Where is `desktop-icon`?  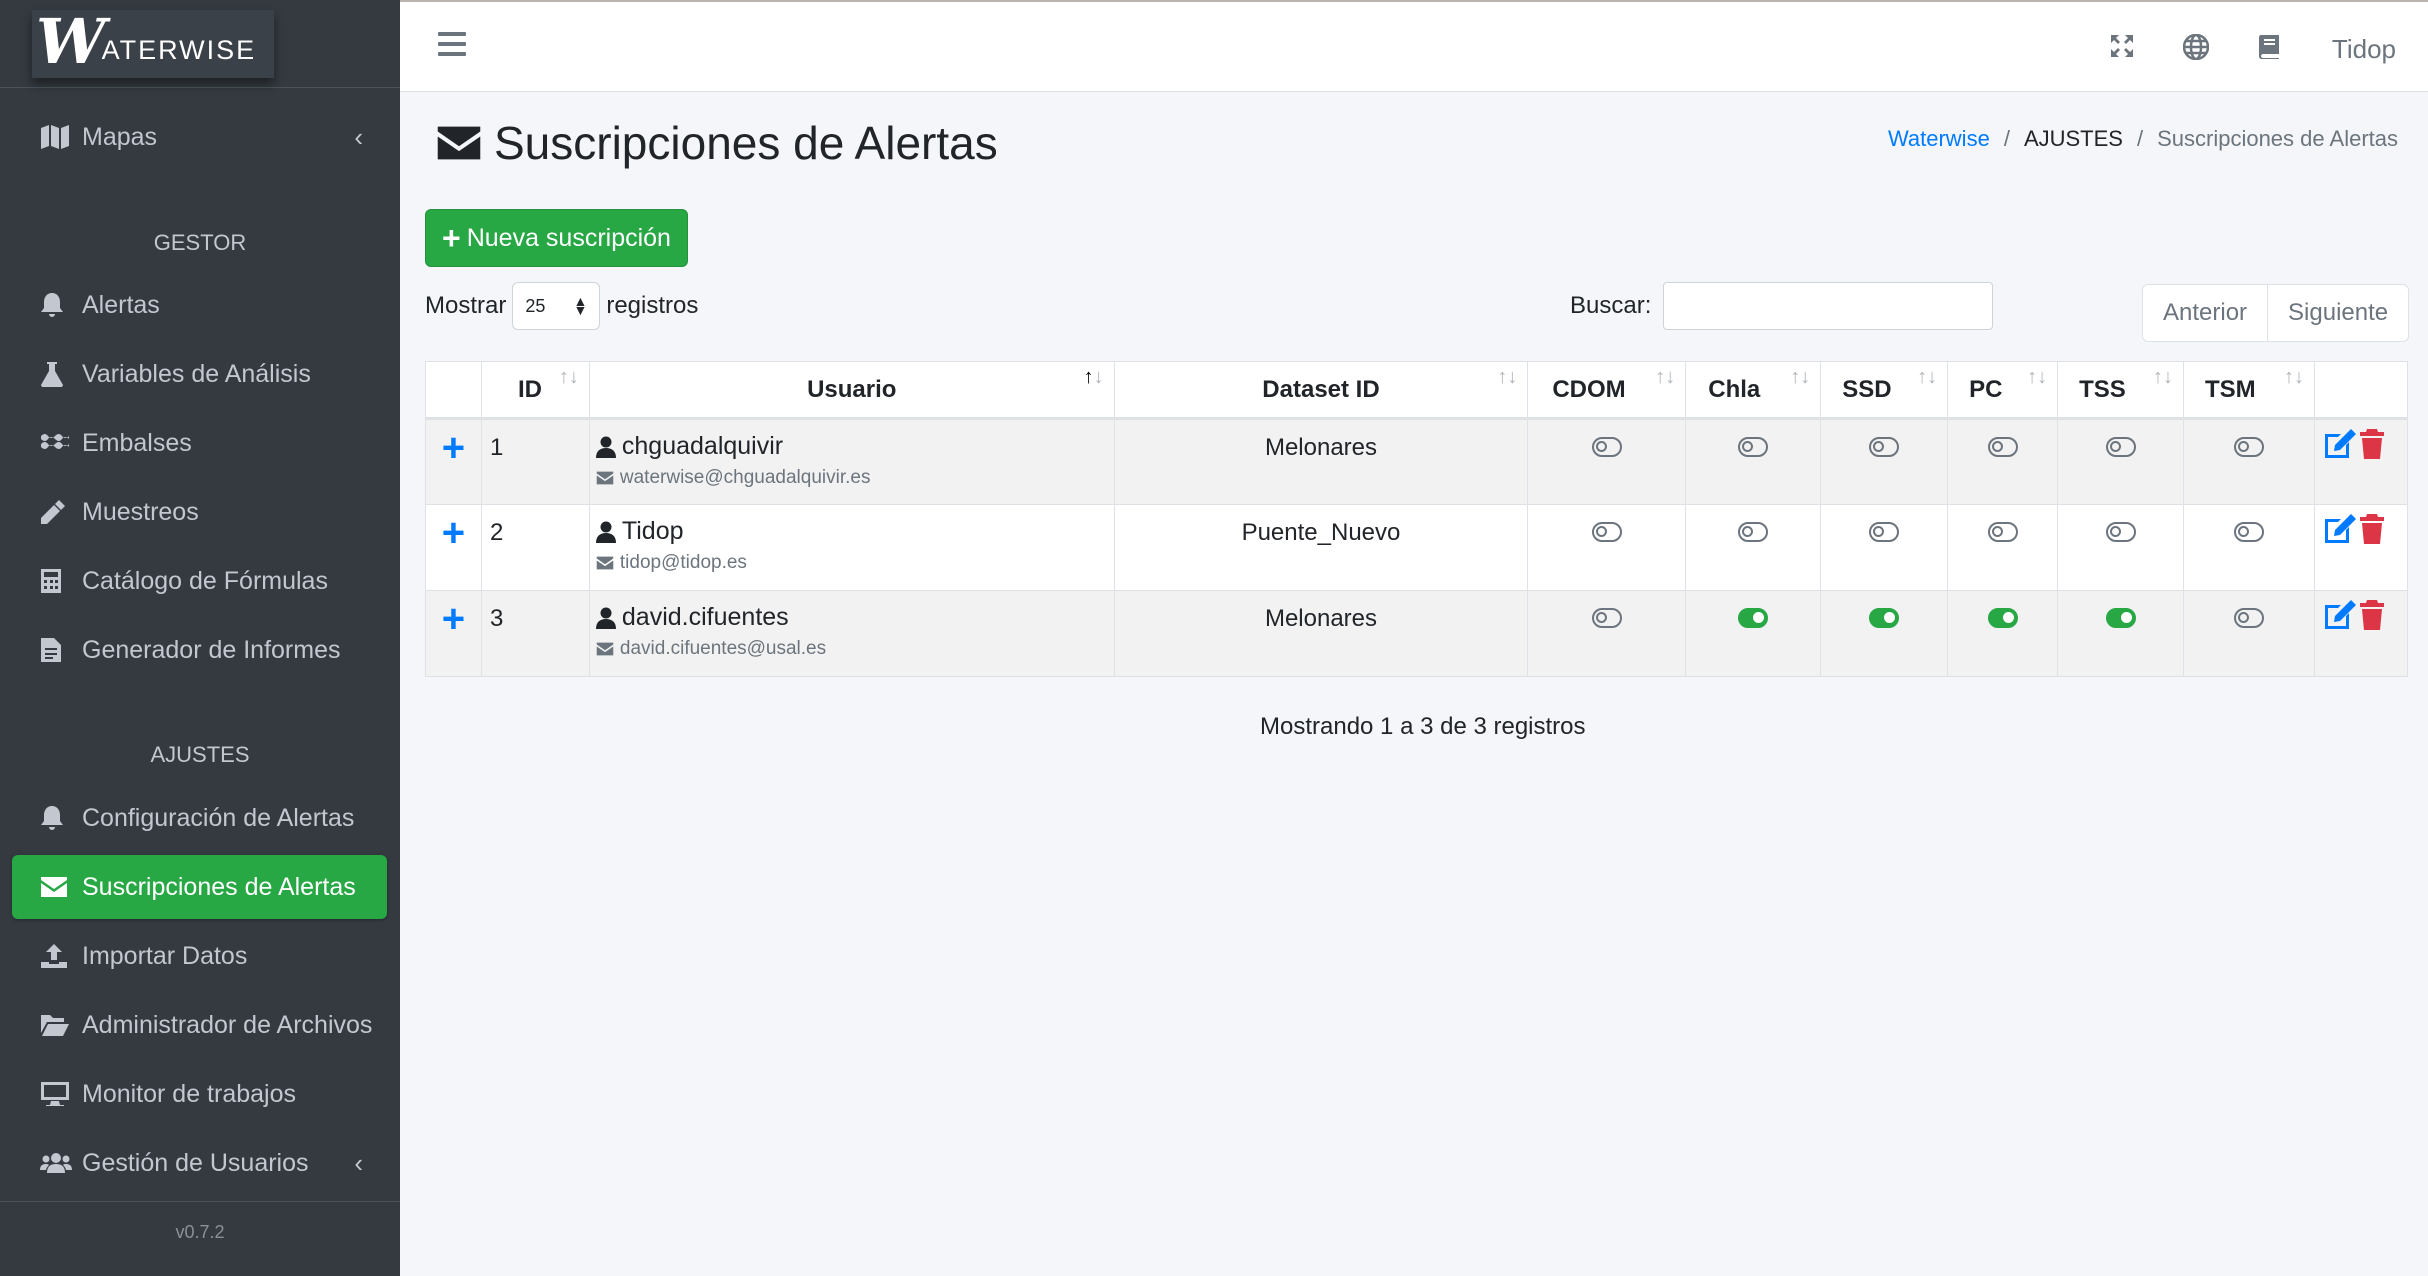
desktop-icon is located at coordinates (57, 1094).